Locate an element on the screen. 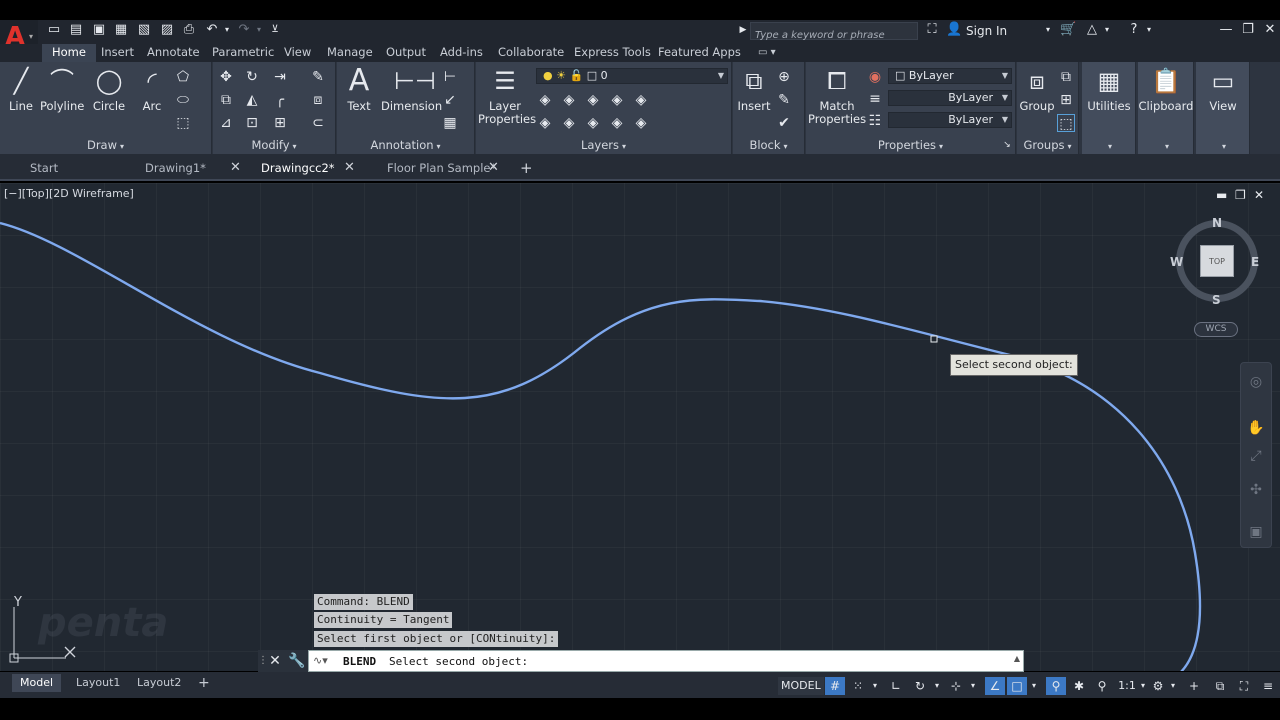 The width and height of the screenshot is (1280, 720). isodraft-icon: ⊹ is located at coordinates (956, 686).